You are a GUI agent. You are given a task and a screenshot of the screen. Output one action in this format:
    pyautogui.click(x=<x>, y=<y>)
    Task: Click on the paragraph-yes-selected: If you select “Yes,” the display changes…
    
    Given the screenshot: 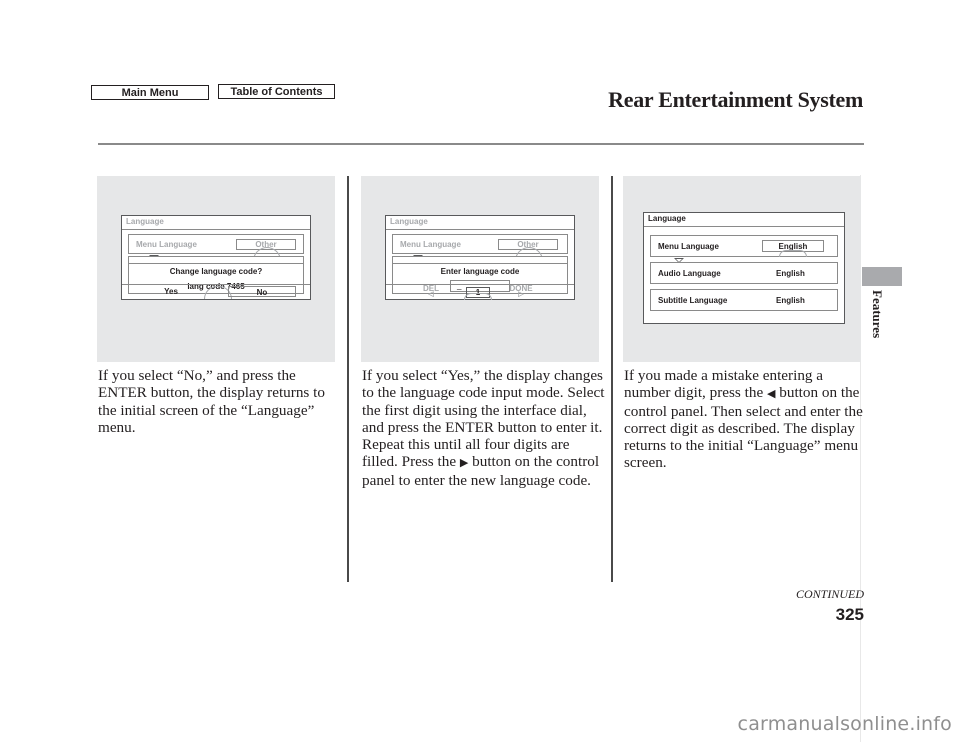 What is the action you would take?
    pyautogui.click(x=484, y=428)
    